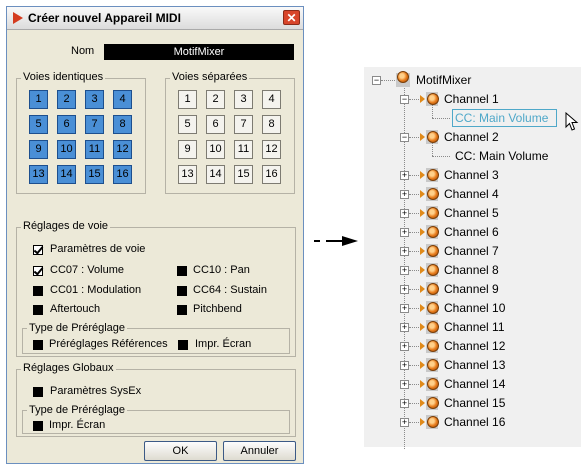 The height and width of the screenshot is (470, 581). Describe the element at coordinates (215, 174) in the screenshot. I see `separate-channel-14-button: 14` at that location.